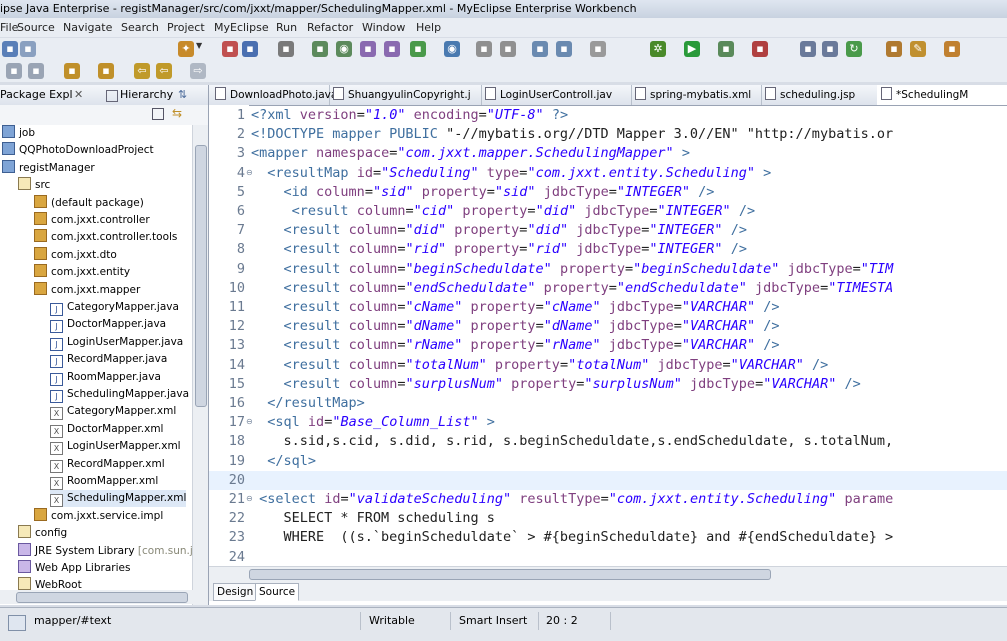 The image size is (1007, 641). I want to click on menu-run: Run, so click(286, 27).